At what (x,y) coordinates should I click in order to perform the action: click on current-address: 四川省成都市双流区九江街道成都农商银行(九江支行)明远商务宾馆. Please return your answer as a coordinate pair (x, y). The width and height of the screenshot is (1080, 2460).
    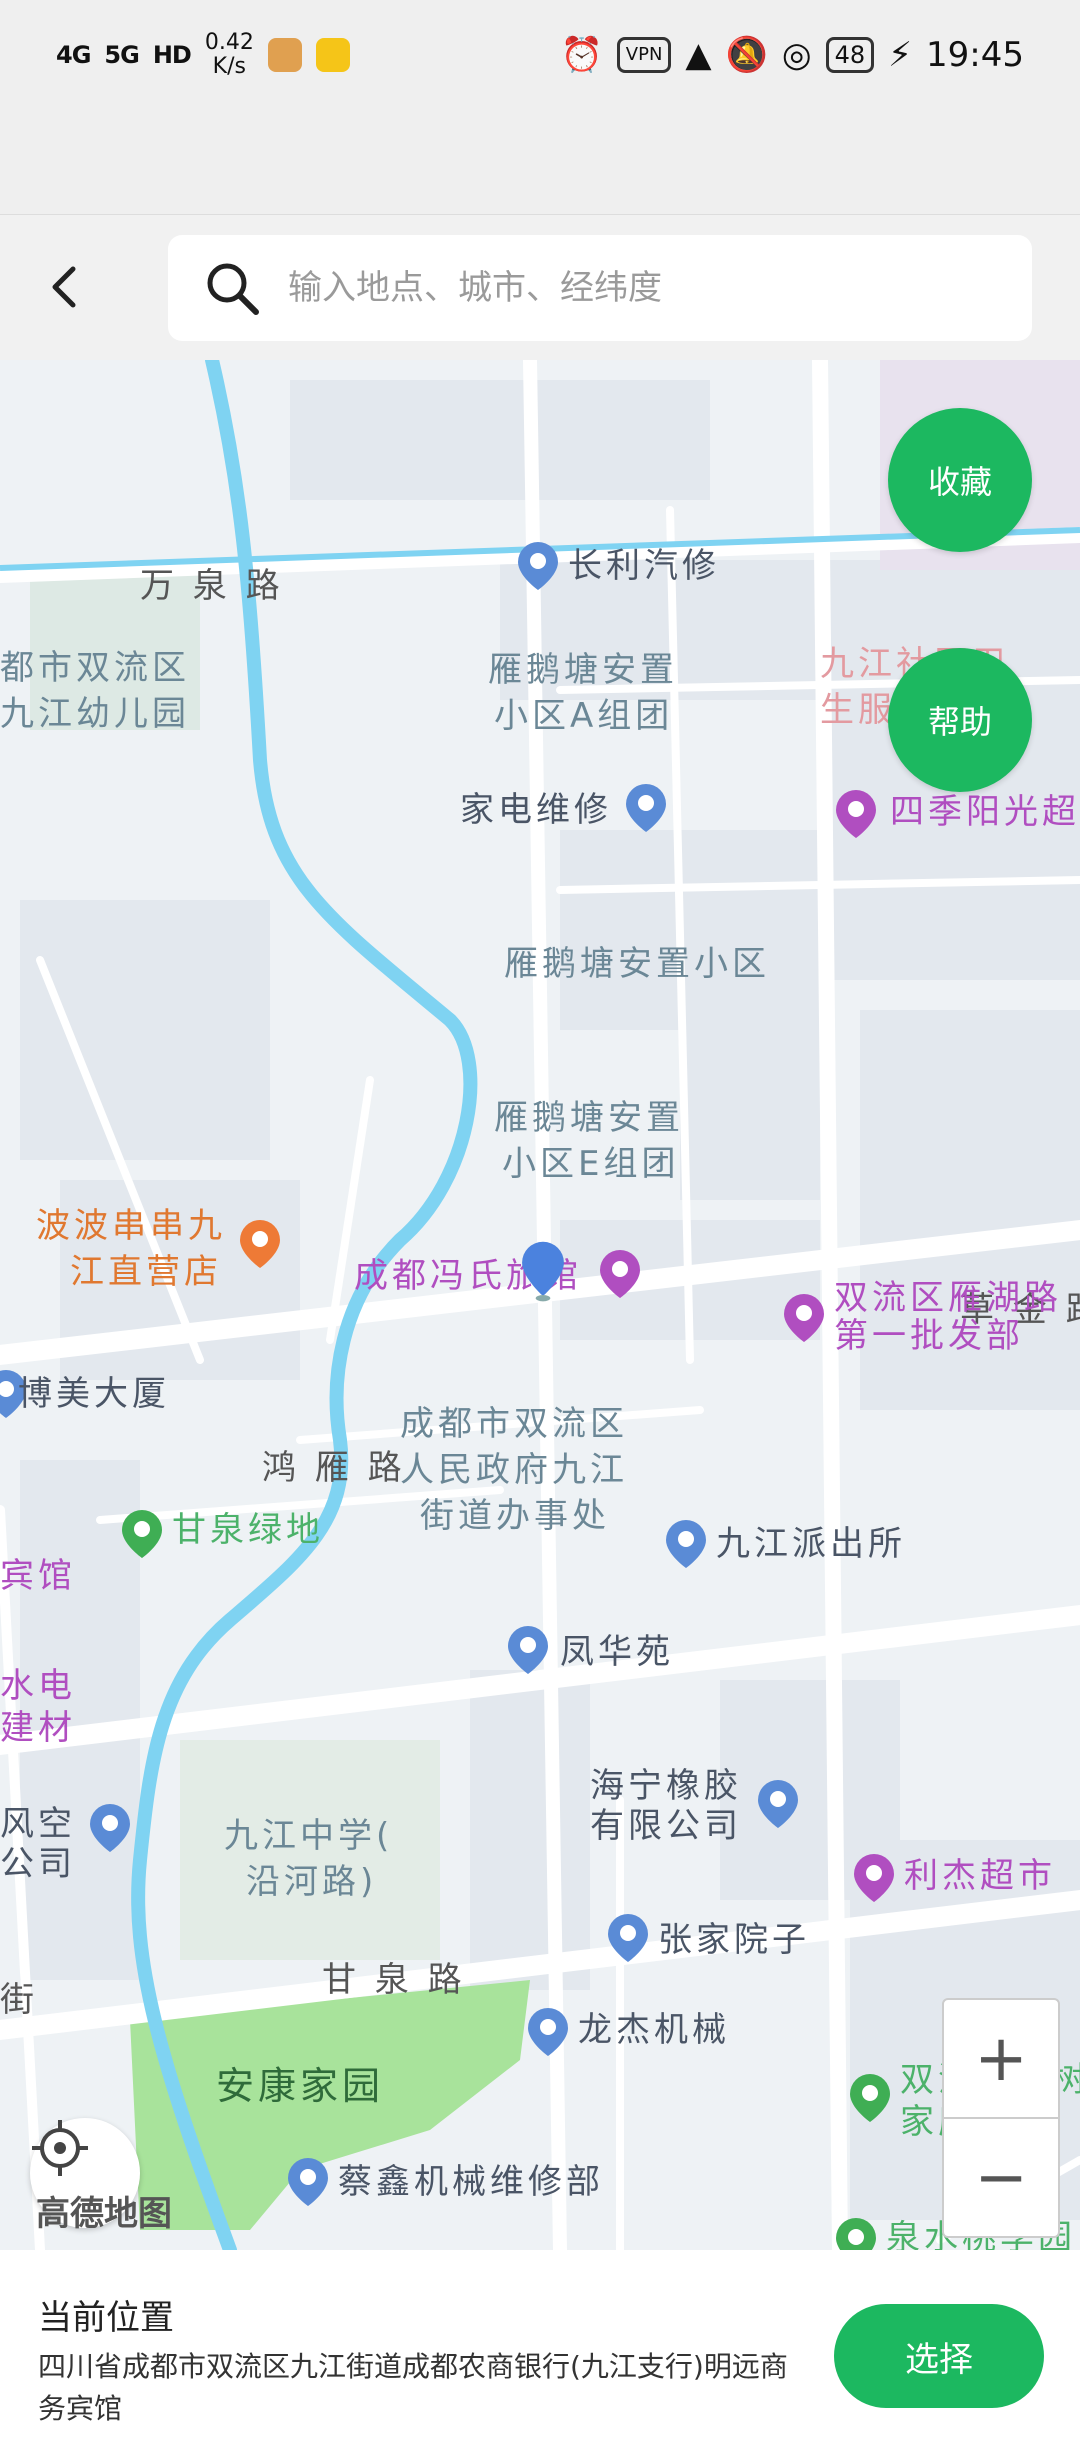
    Looking at the image, I should click on (413, 2387).